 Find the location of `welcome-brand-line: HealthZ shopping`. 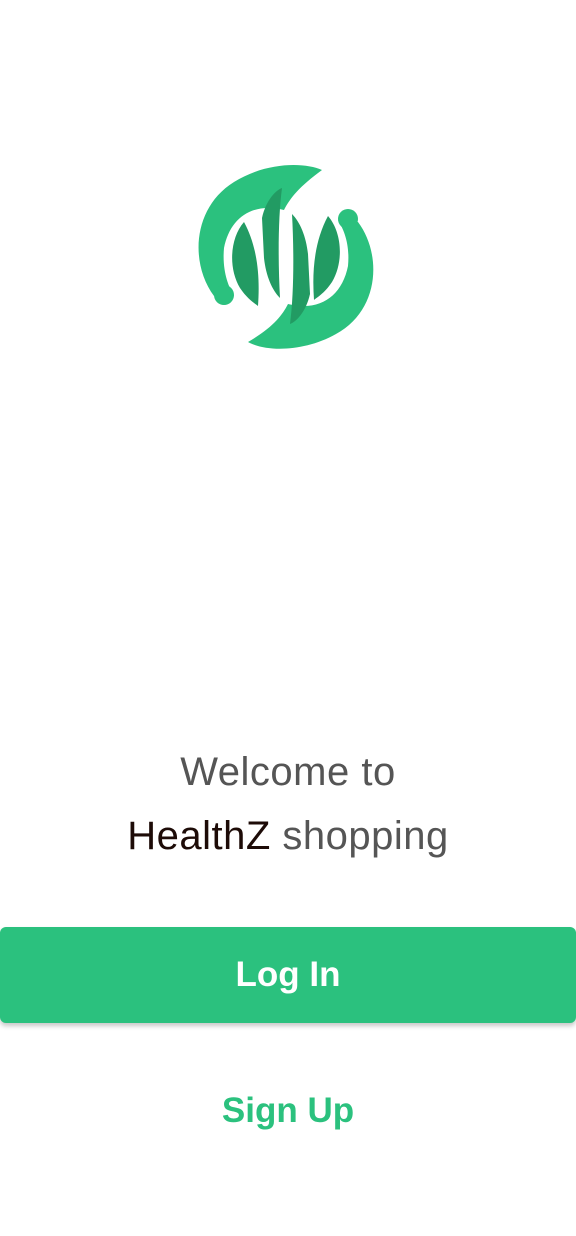

welcome-brand-line: HealthZ shopping is located at coordinates (288, 836).